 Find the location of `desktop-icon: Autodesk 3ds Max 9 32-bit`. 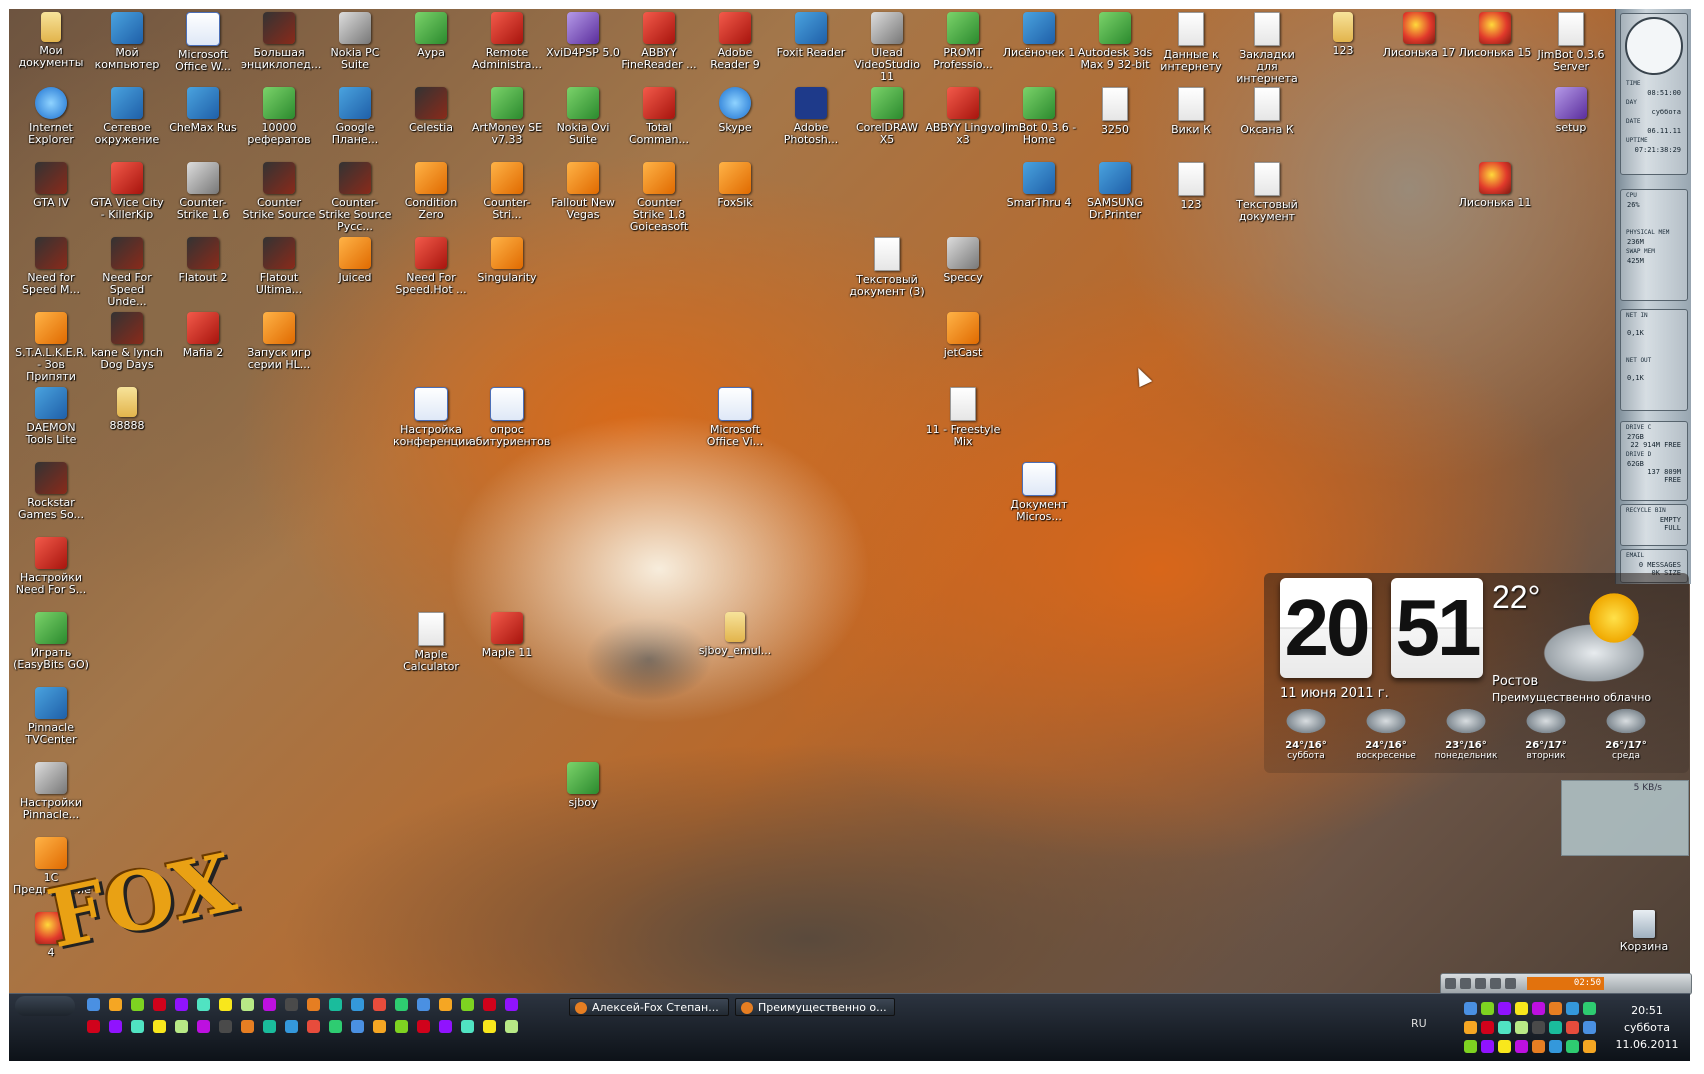

desktop-icon: Autodesk 3ds Max 9 32-bit is located at coordinates (1115, 41).